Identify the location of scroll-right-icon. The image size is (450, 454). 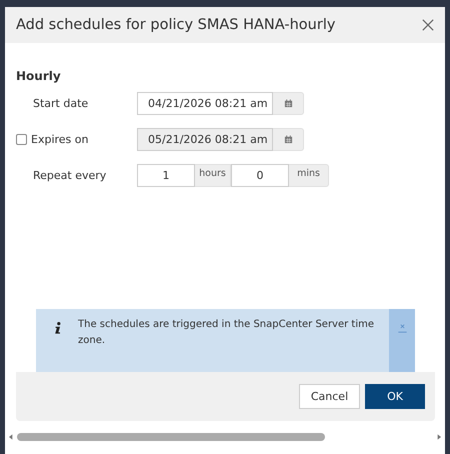
(439, 437).